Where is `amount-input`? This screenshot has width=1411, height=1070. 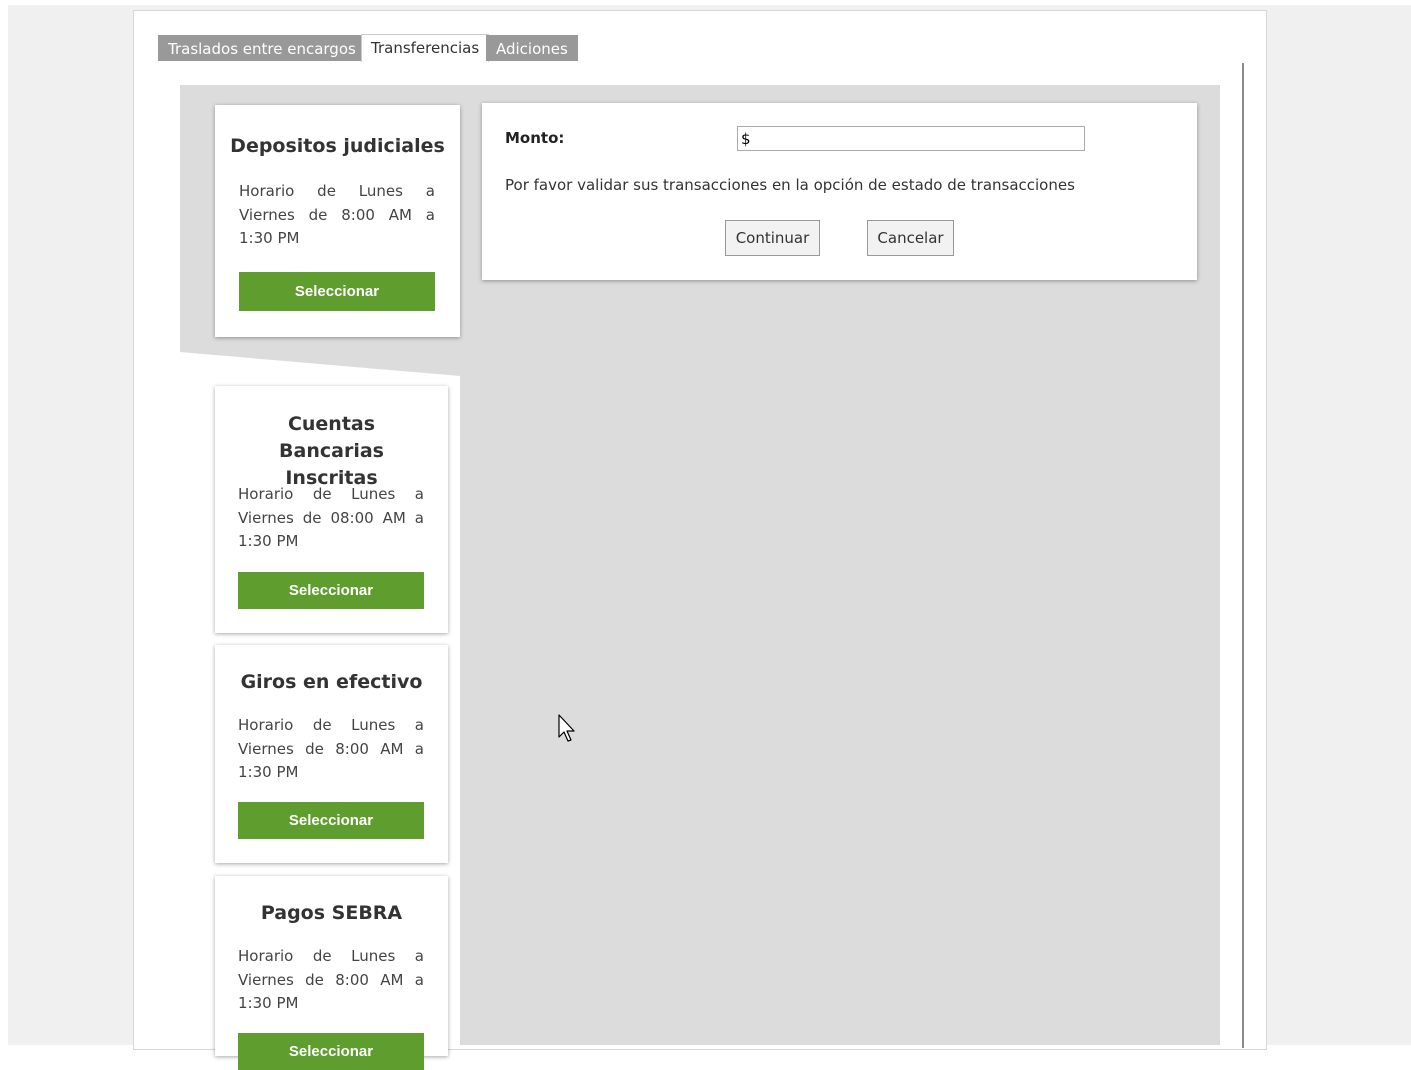 amount-input is located at coordinates (911, 138).